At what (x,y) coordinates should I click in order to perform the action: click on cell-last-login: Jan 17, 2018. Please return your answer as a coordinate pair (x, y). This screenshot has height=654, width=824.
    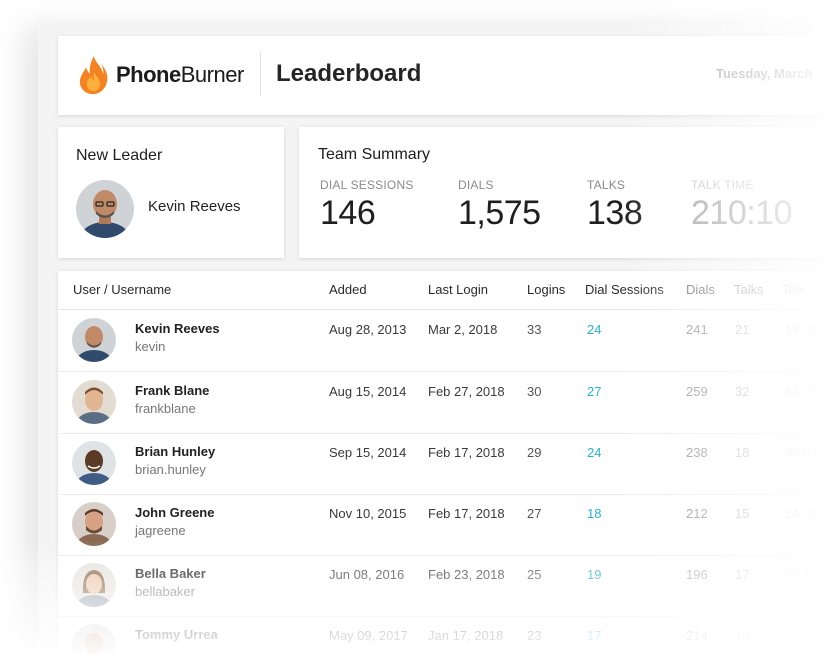
    Looking at the image, I should click on (466, 635).